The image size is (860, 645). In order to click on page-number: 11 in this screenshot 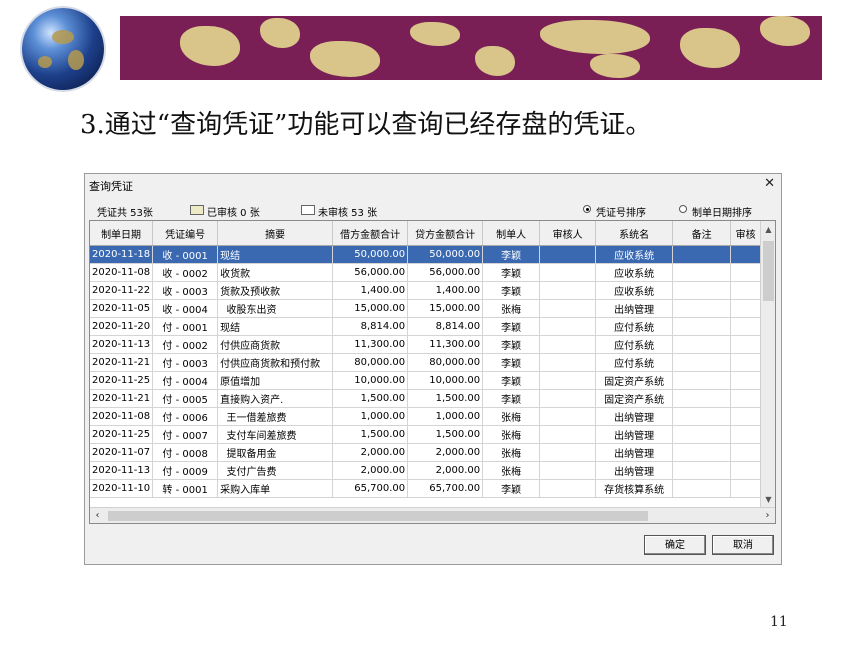, I will do `click(779, 622)`.